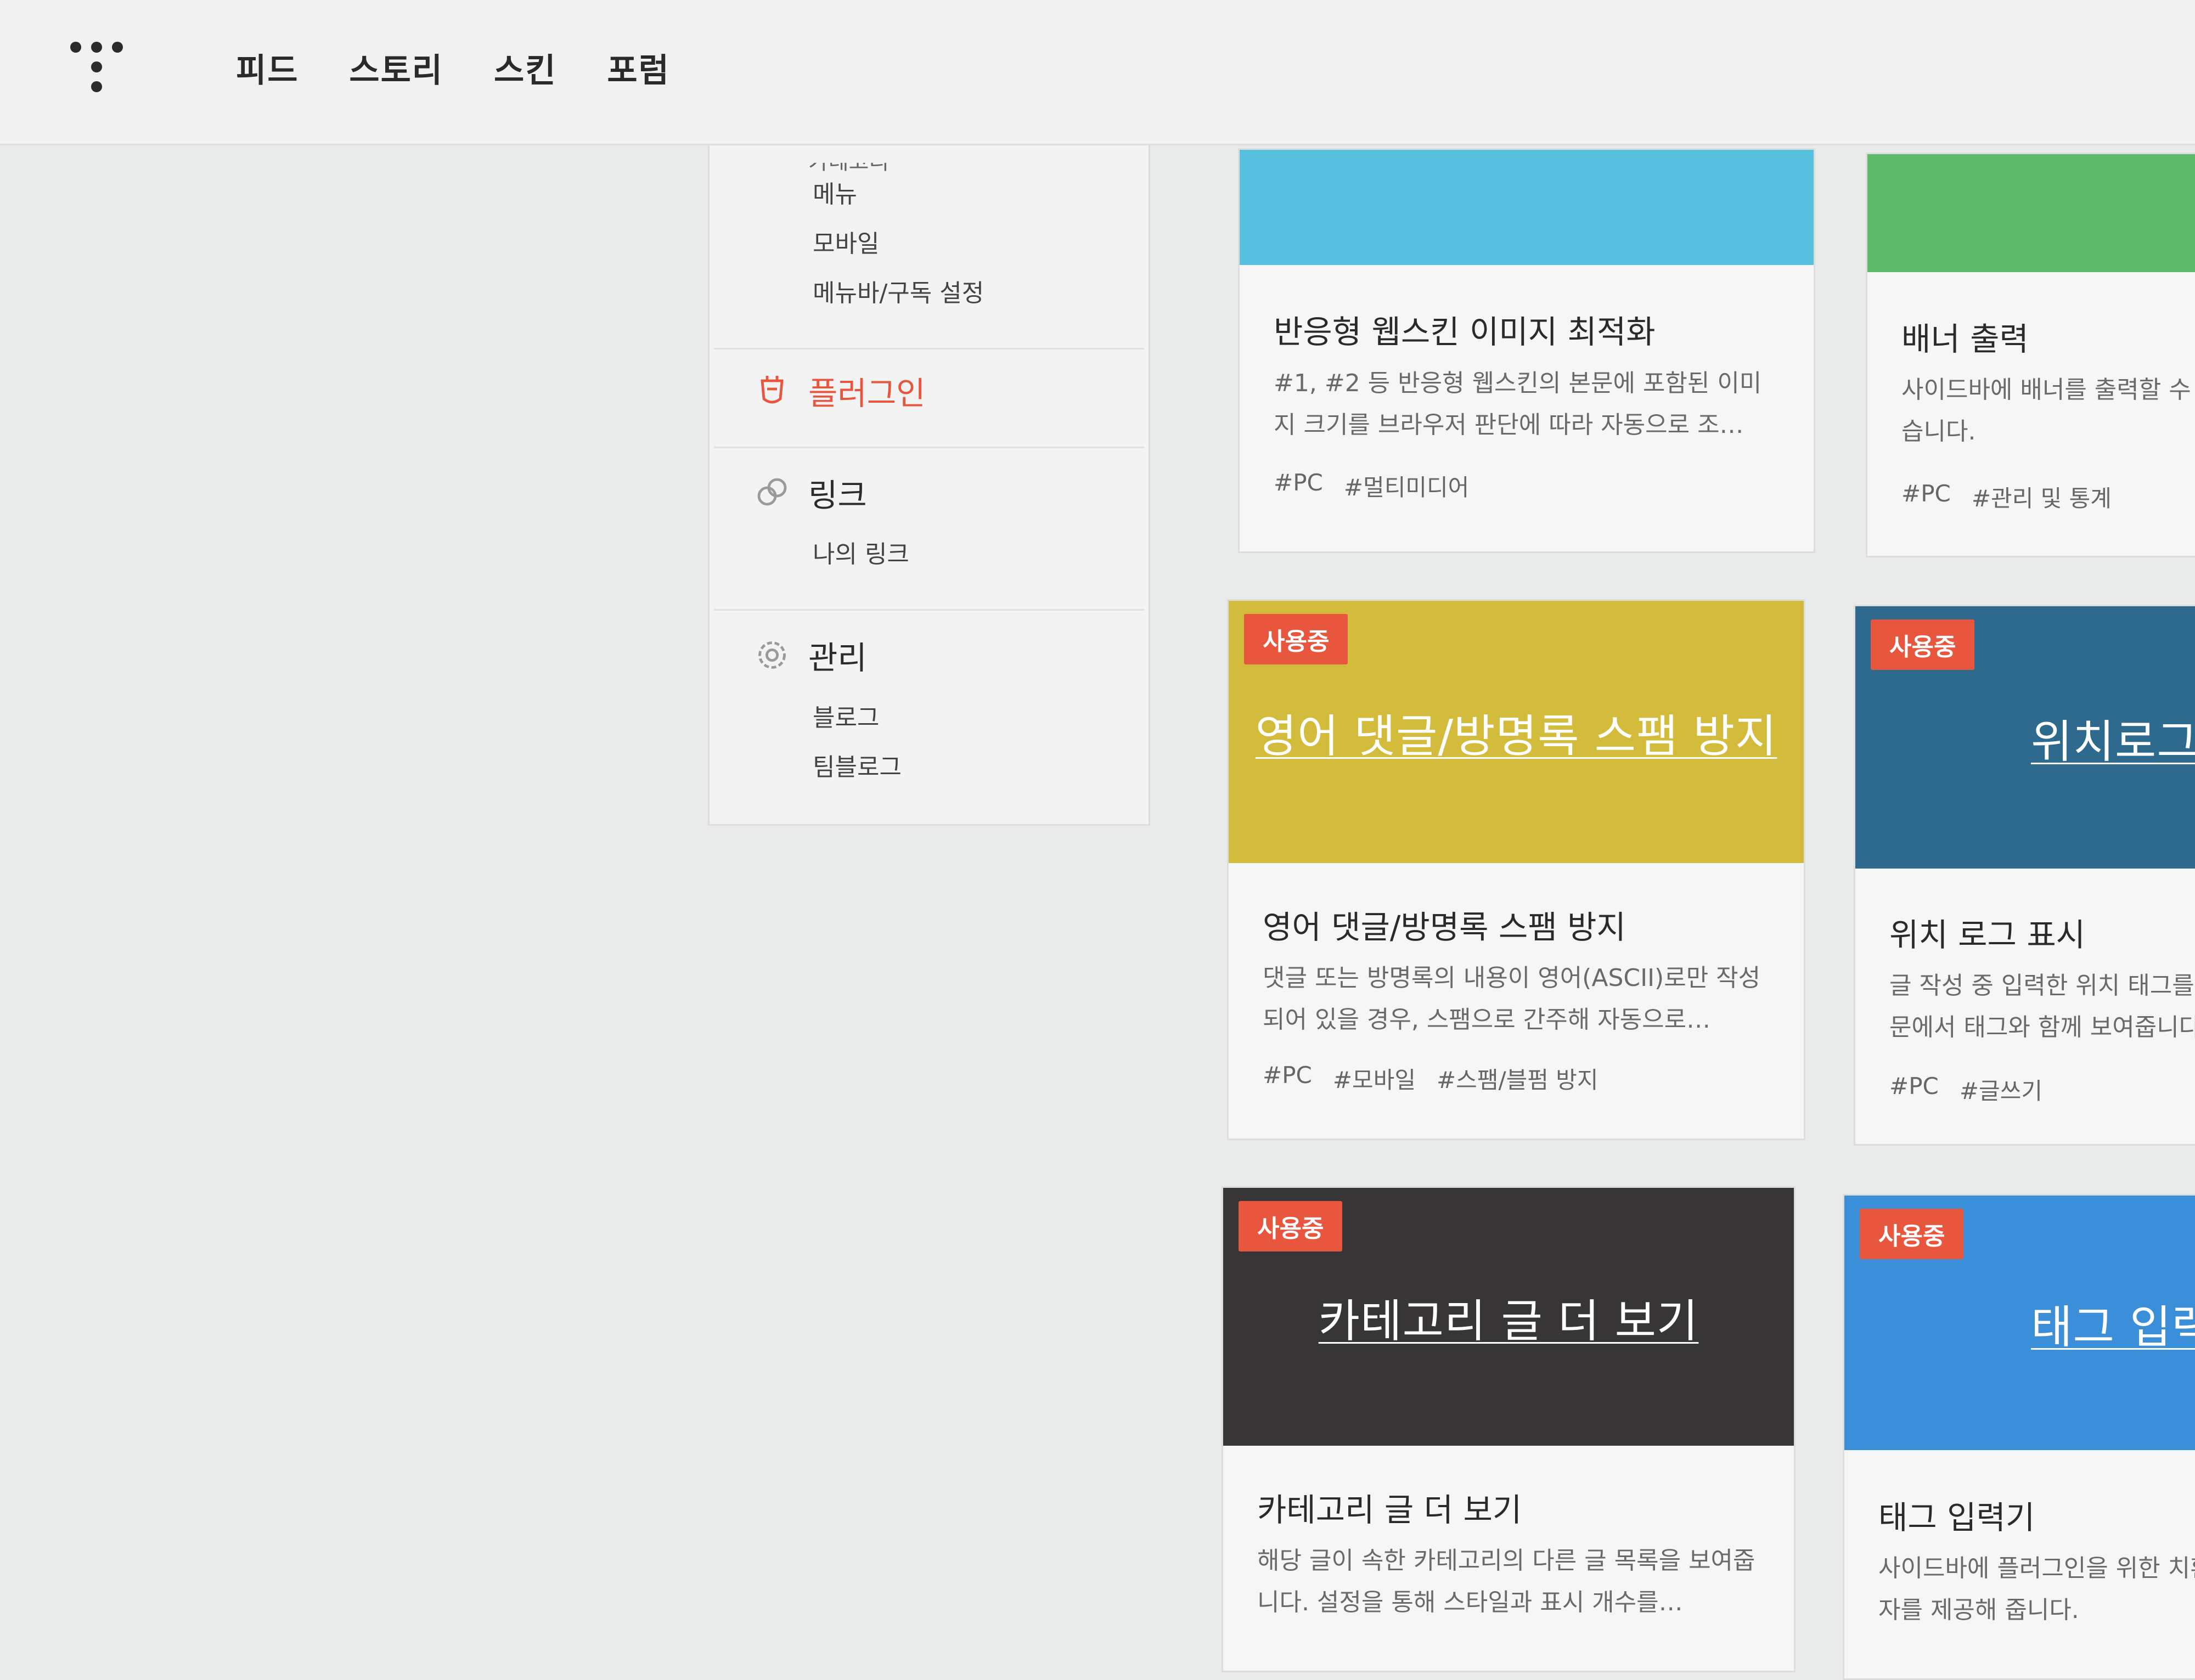 The image size is (2195, 1680). Describe the element at coordinates (1956, 1517) in the screenshot. I see `card-title: 태그 입력기` at that location.